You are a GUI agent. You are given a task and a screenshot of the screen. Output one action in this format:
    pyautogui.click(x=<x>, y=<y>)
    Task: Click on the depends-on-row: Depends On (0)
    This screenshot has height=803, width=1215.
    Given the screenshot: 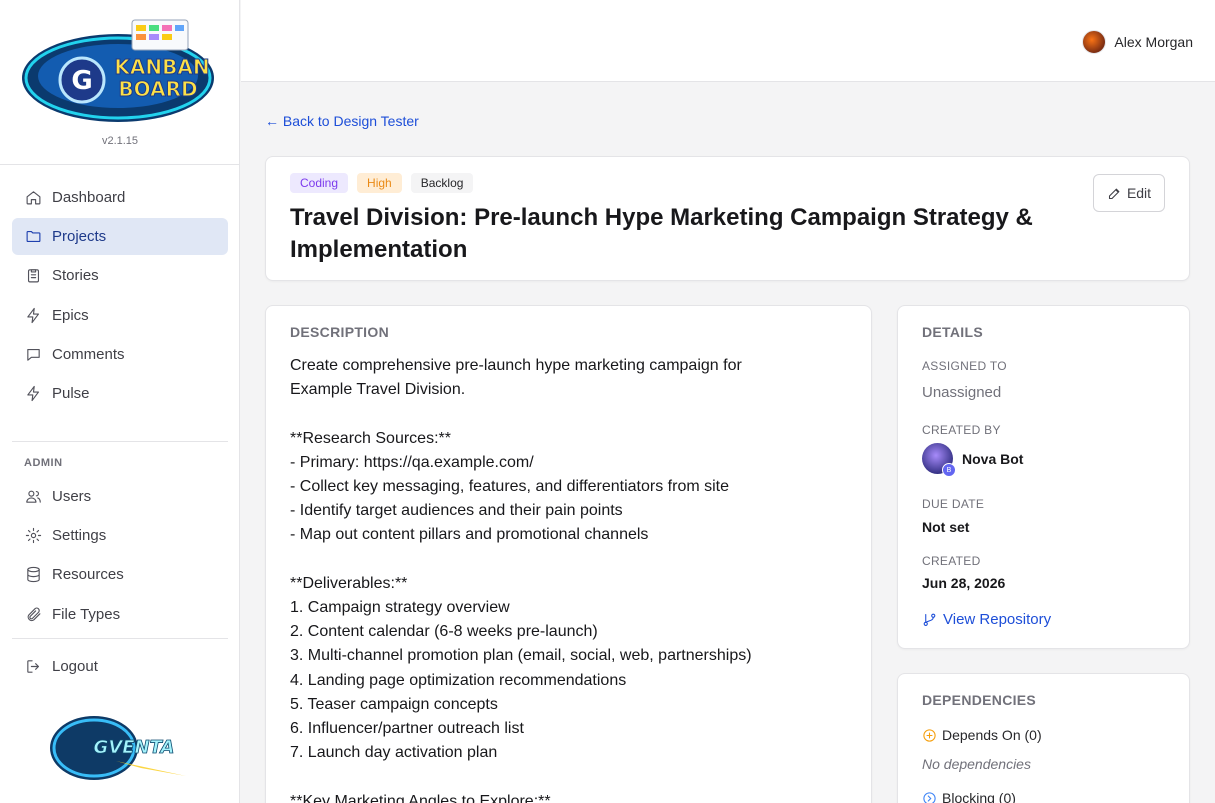 What is the action you would take?
    pyautogui.click(x=982, y=735)
    